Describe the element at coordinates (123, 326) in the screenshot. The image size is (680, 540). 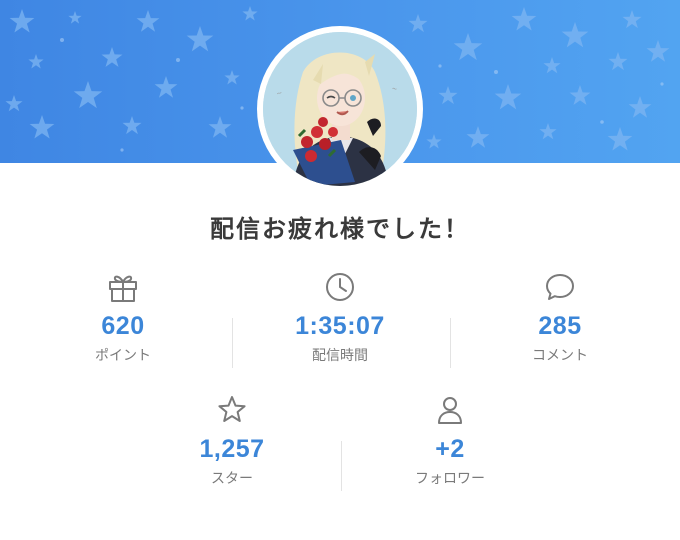
I see `points-value: 620` at that location.